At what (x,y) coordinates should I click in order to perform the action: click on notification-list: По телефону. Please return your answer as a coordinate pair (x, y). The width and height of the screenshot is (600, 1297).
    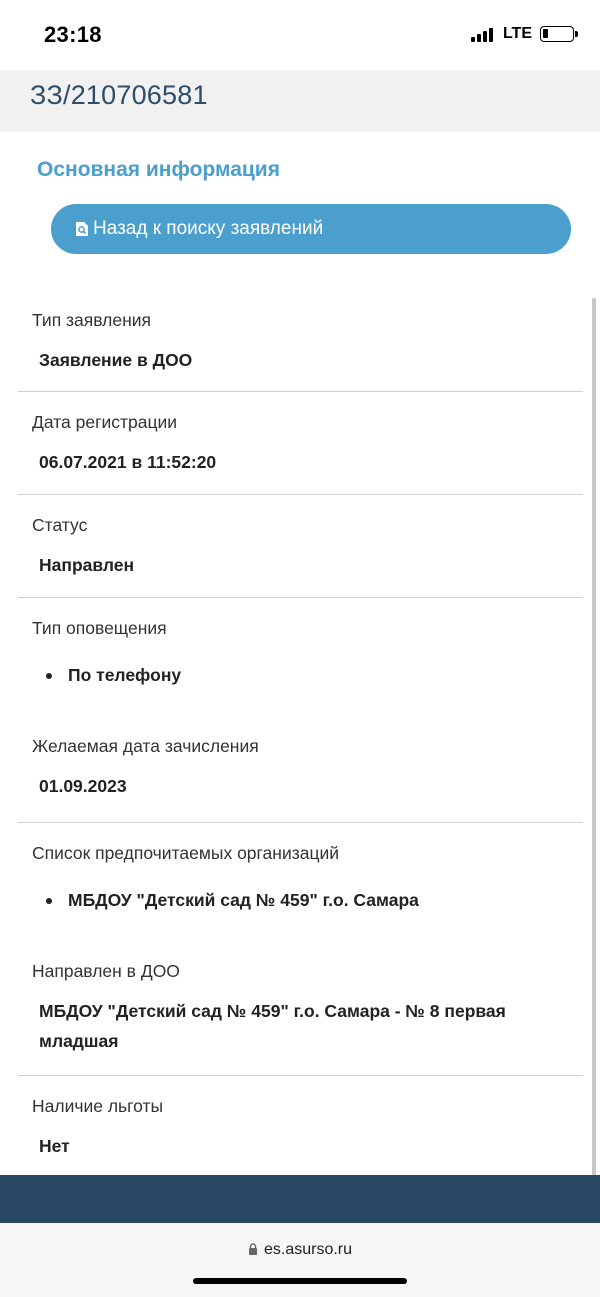
    Looking at the image, I should click on (300, 675).